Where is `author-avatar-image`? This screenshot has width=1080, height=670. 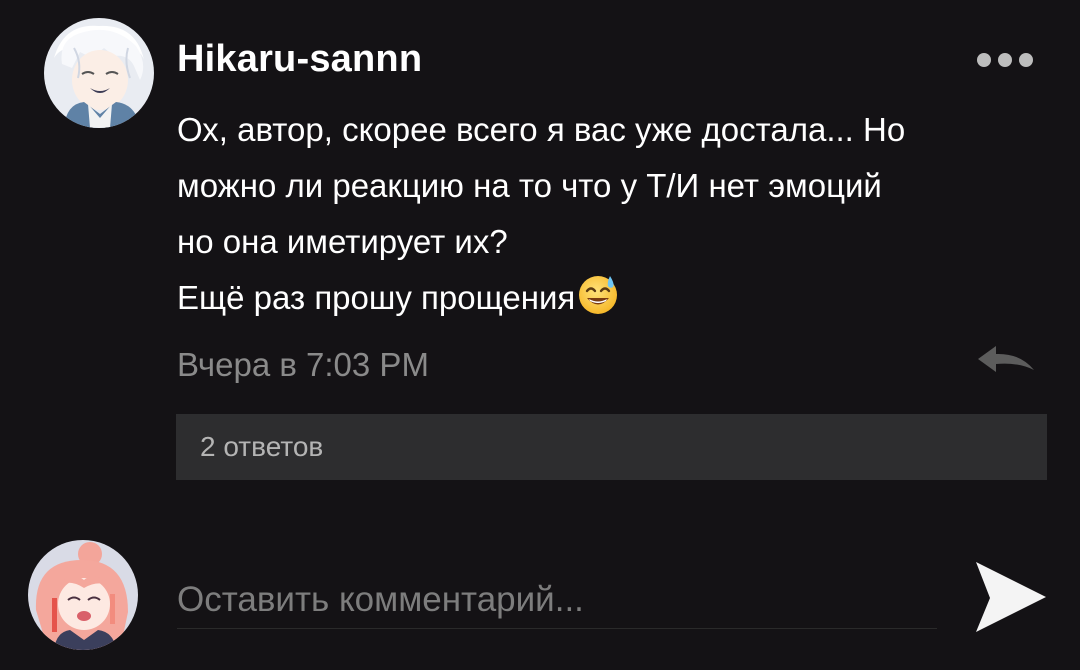
author-avatar-image is located at coordinates (99, 73).